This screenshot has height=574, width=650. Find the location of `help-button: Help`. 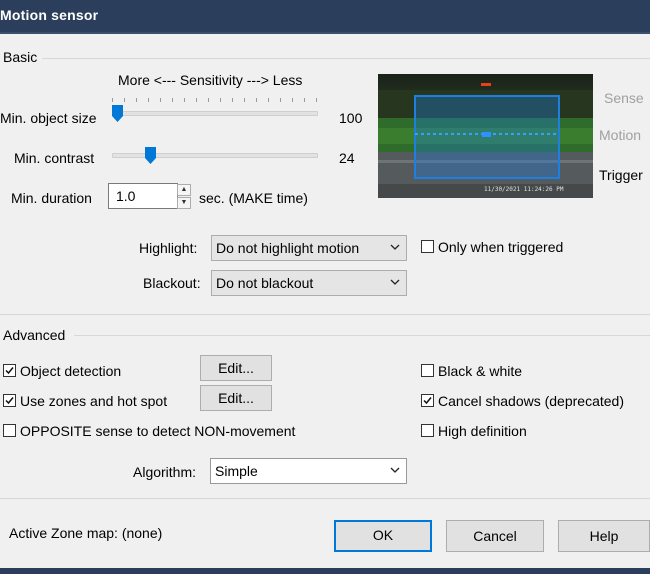

help-button: Help is located at coordinates (604, 536).